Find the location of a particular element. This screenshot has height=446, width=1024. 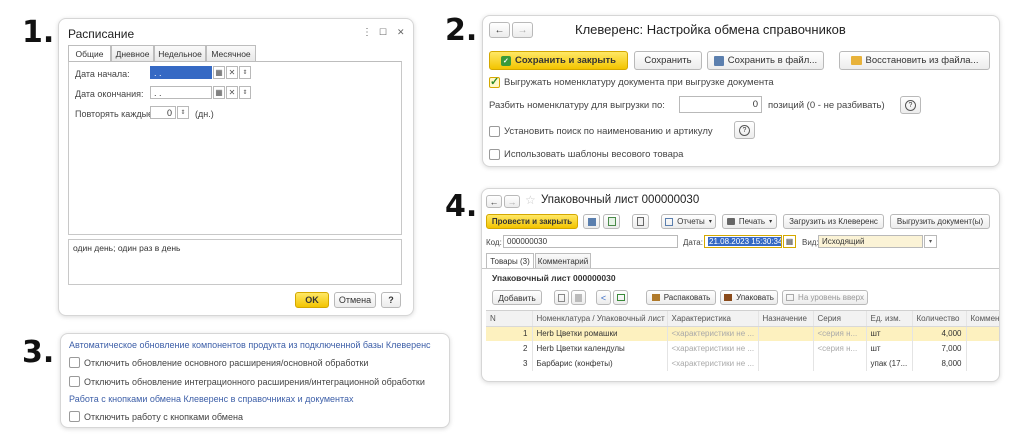

end-date-label: Дата окончания: is located at coordinates (109, 94).